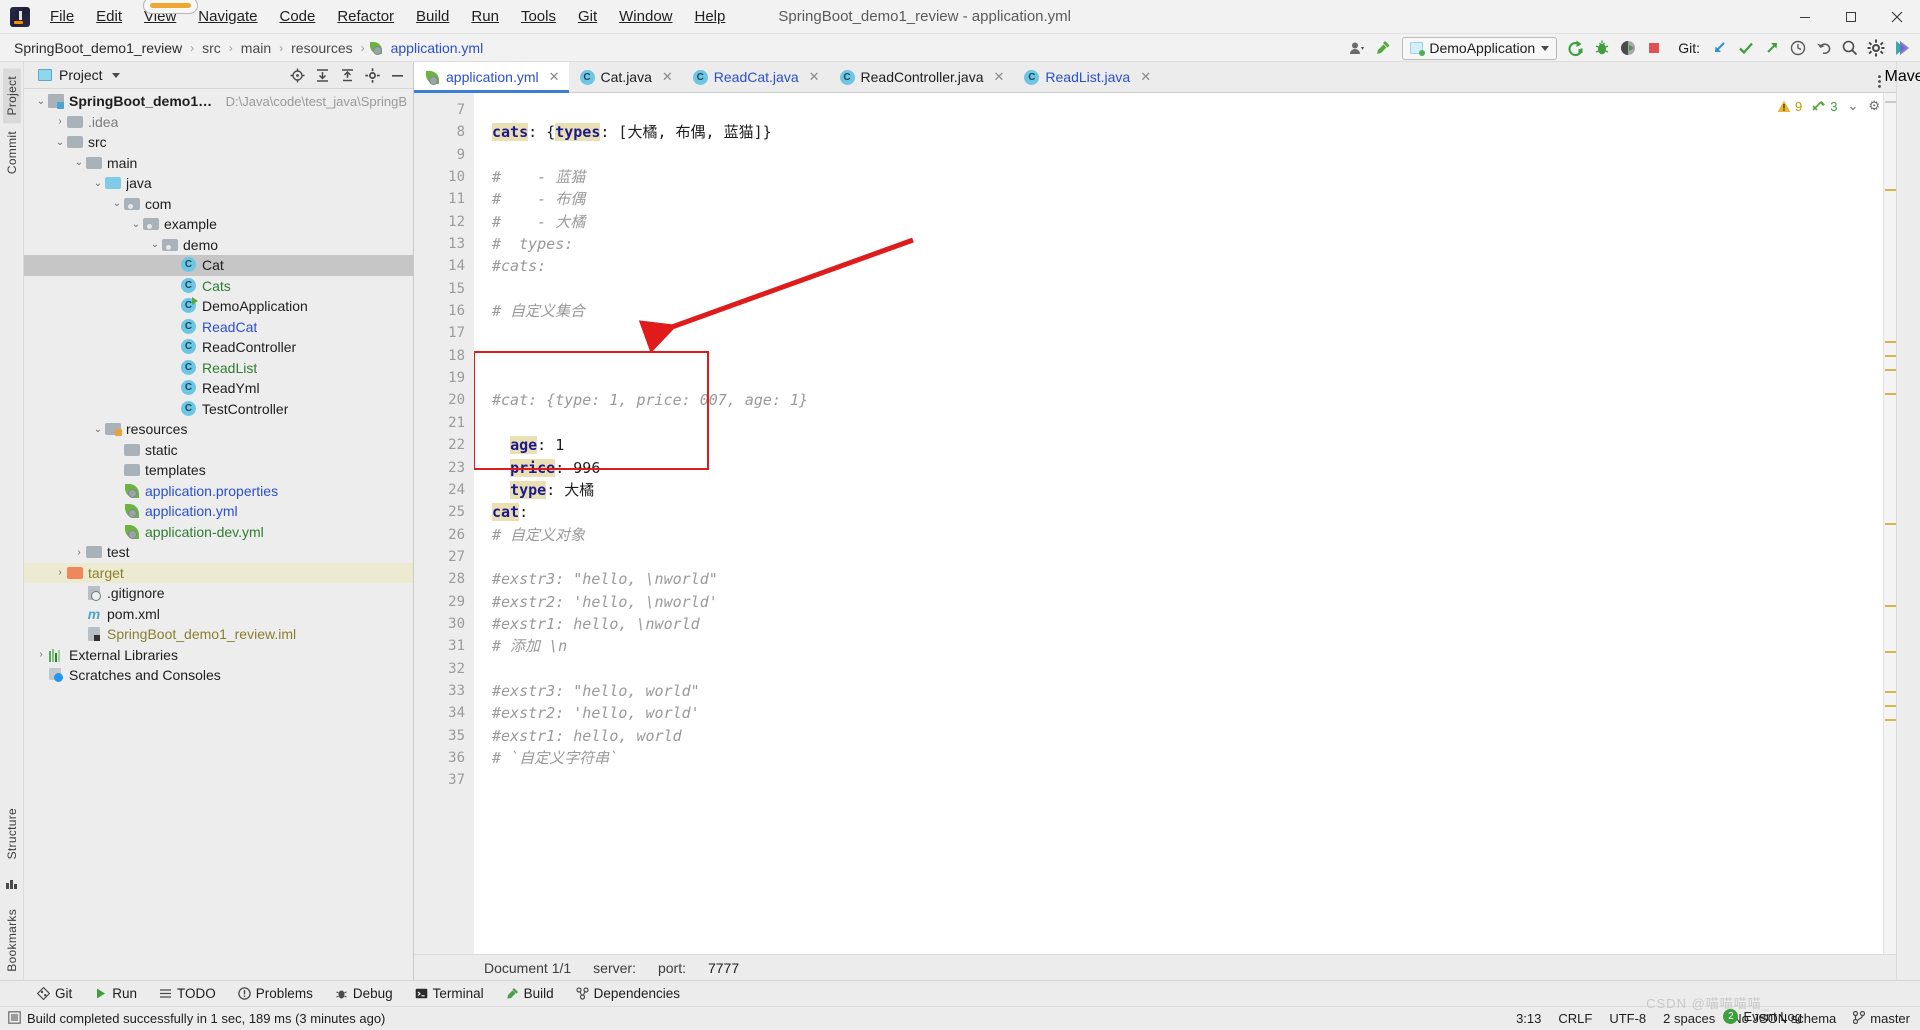 This screenshot has width=1920, height=1030. I want to click on tree-node-demo: ⌄ demo, so click(218, 245).